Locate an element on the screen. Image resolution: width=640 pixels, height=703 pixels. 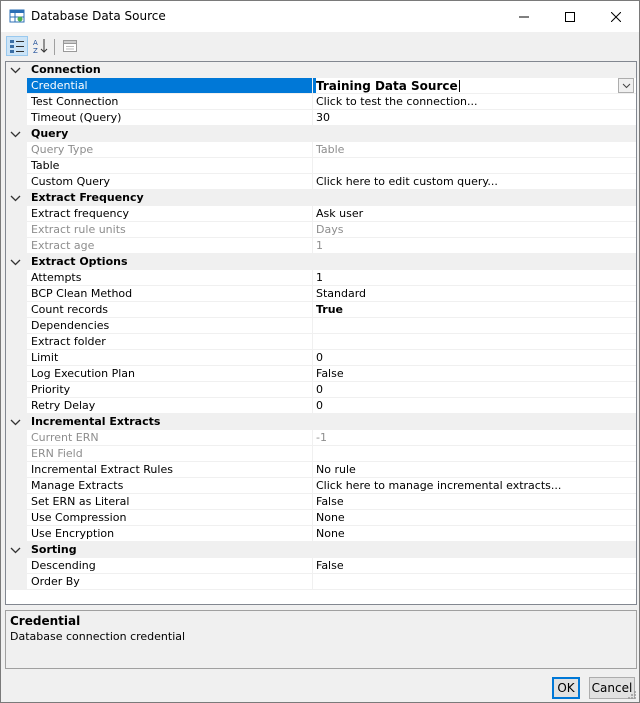
property-name: BCP Clean Method is located at coordinates (171, 294).